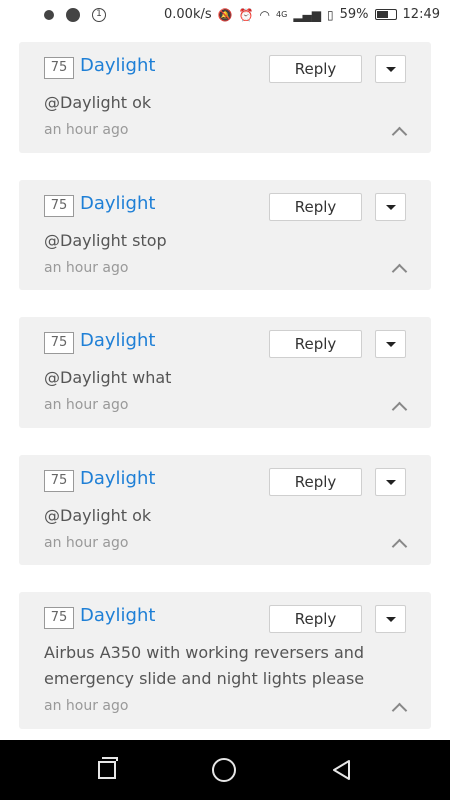 Image resolution: width=450 pixels, height=800 pixels. I want to click on status-right: 0.00k/s 🔕 ⏰ ◠ 4G ▂▄▆ ▯ 59% 12:49, so click(302, 14).